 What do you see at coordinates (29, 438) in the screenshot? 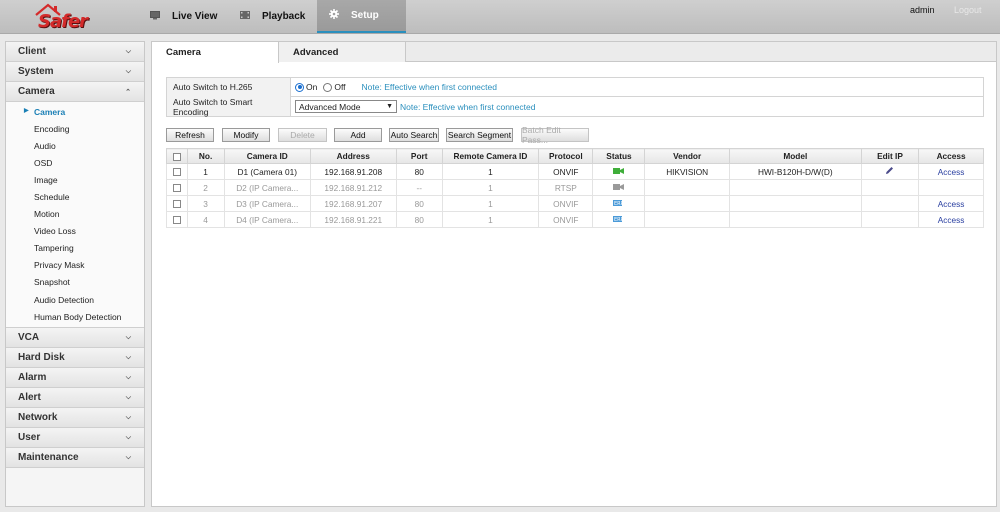
I see `sidebar-section-label: User` at bounding box center [29, 438].